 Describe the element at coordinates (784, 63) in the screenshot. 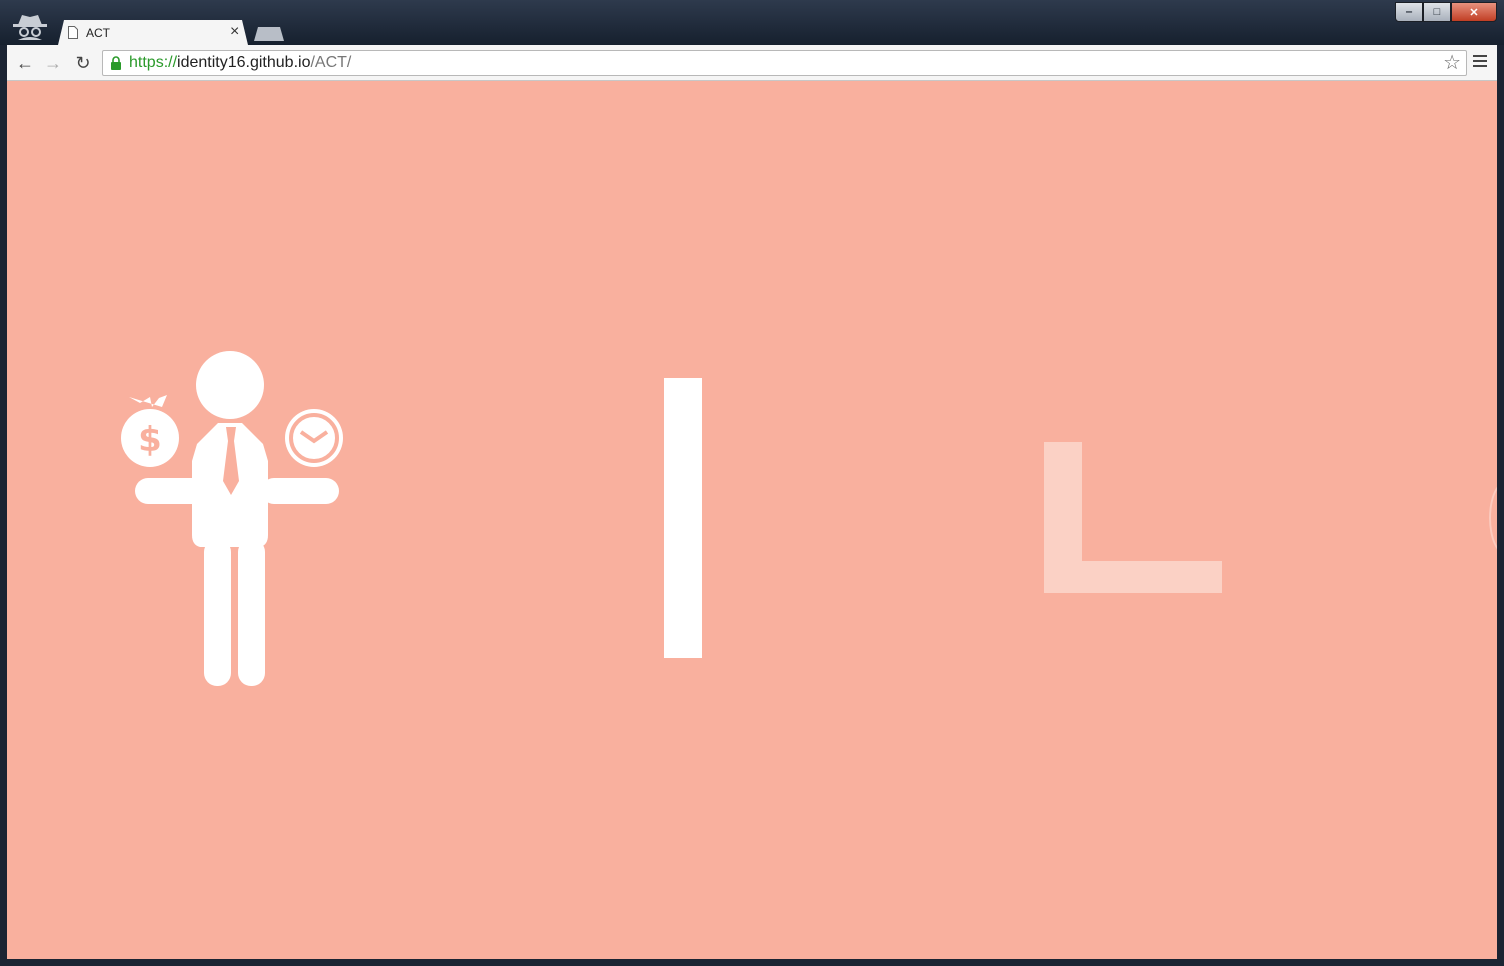

I see `address-bar: https://identity16.github.io/ACT/ ☆` at that location.